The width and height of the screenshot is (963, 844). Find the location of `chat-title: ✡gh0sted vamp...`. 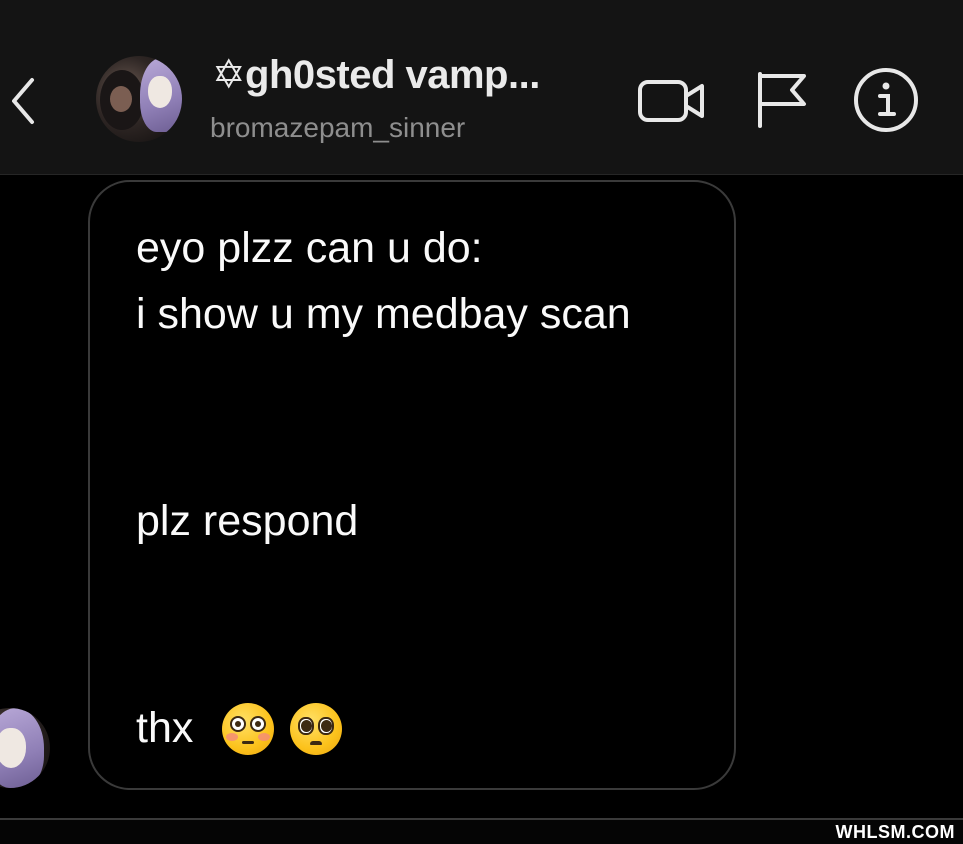

chat-title: ✡gh0sted vamp... is located at coordinates (376, 75).